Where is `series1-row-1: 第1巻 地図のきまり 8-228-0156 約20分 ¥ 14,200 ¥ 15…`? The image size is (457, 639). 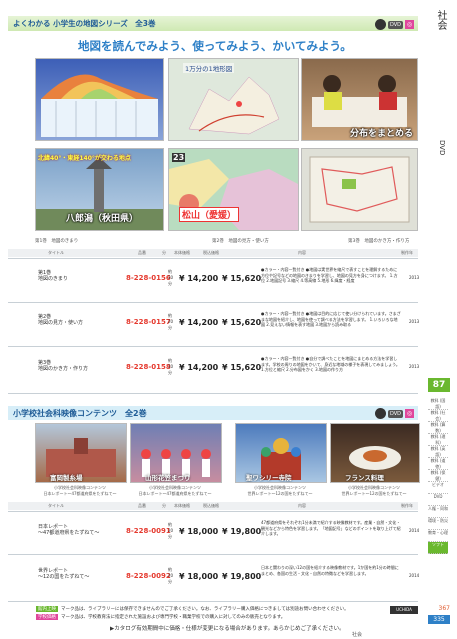
series1-row-1: 第1巻 地図のきまり 8-228-0156 約20分 ¥ 14,200 ¥ 15… is located at coordinates (213, 280).